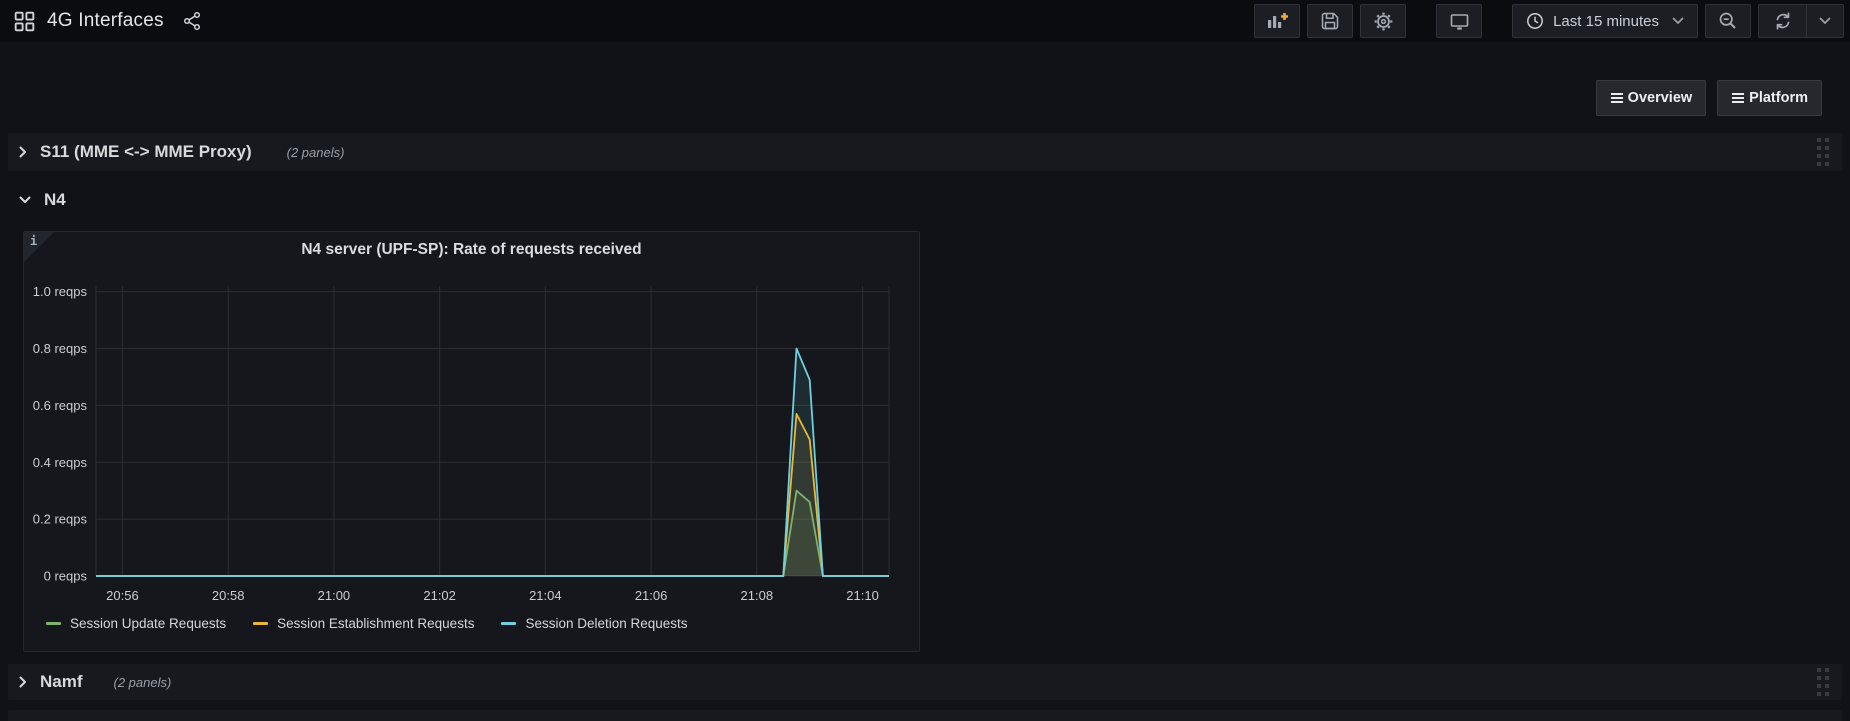  I want to click on refresh-interval-button, so click(1824, 21).